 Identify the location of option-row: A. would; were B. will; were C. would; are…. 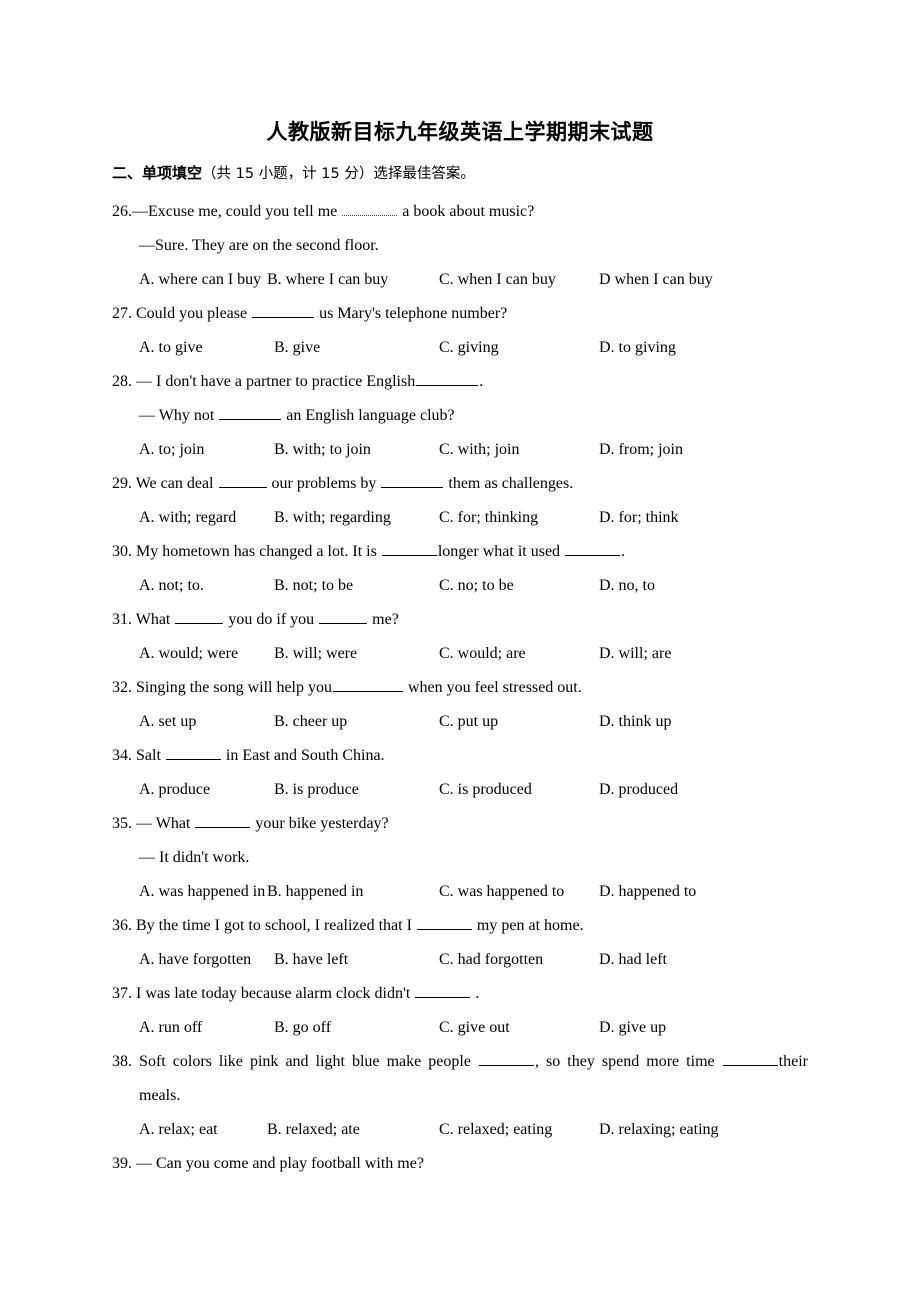
(460, 654).